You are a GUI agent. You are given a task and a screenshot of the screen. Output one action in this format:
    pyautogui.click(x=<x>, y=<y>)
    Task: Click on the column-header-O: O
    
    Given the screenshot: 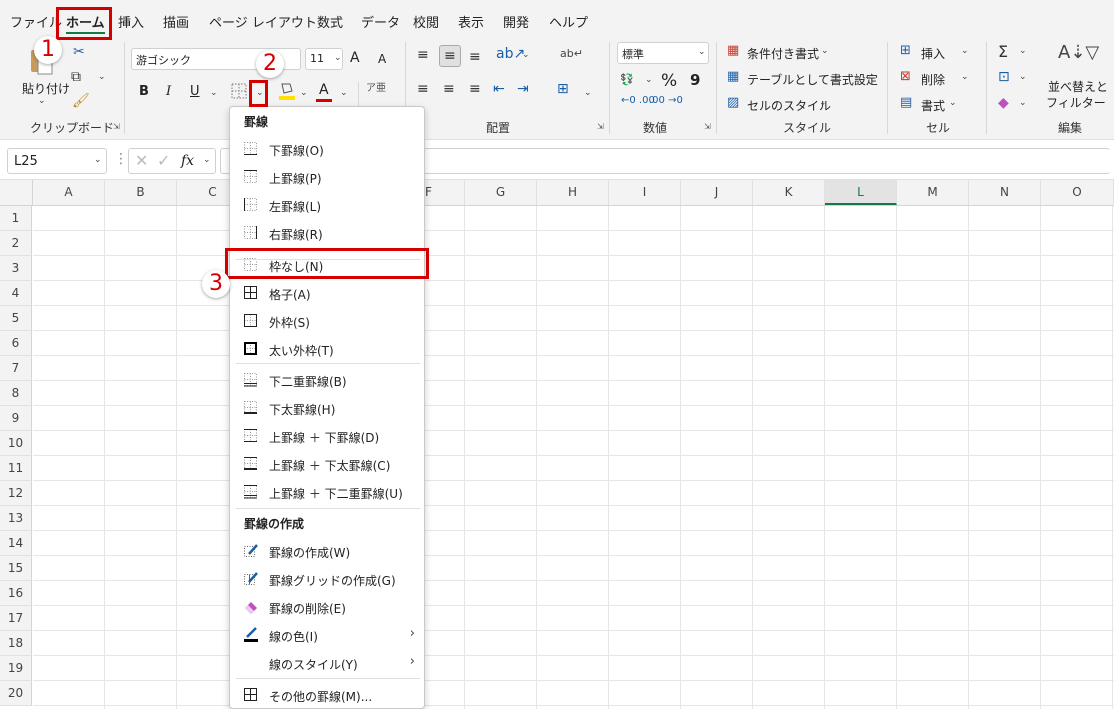 What is the action you would take?
    pyautogui.click(x=1077, y=192)
    